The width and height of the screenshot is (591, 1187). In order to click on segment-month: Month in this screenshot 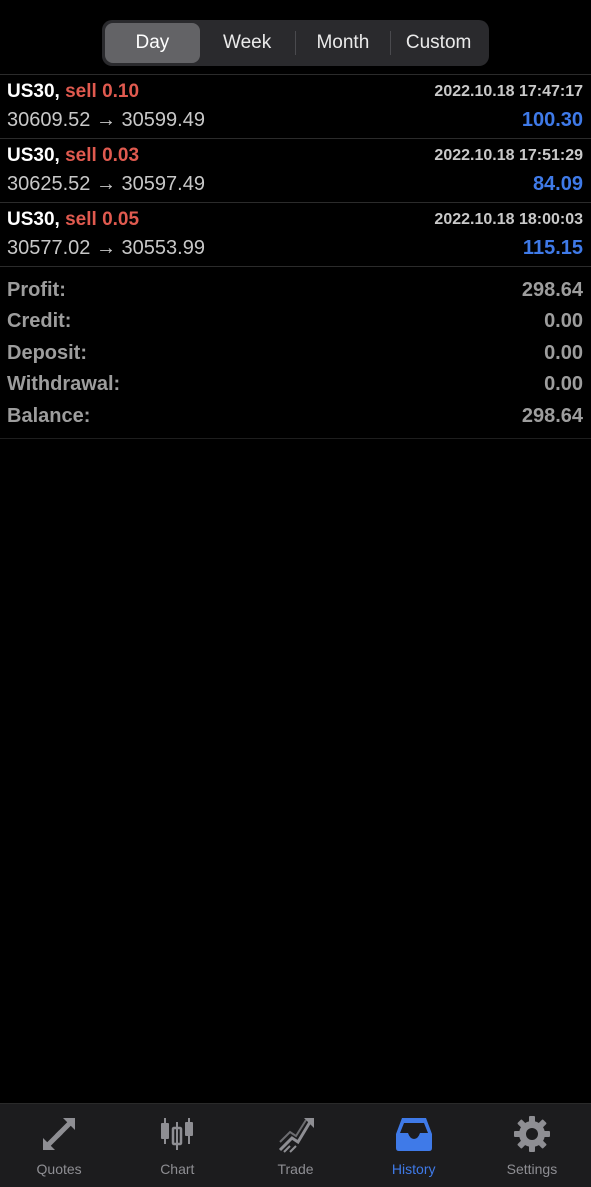, I will do `click(343, 43)`.